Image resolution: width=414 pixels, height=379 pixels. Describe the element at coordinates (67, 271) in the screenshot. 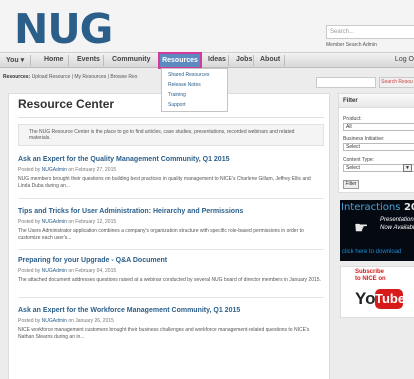

I see `article-meta: Posted by NUGAdmin on February 04, 2015` at that location.